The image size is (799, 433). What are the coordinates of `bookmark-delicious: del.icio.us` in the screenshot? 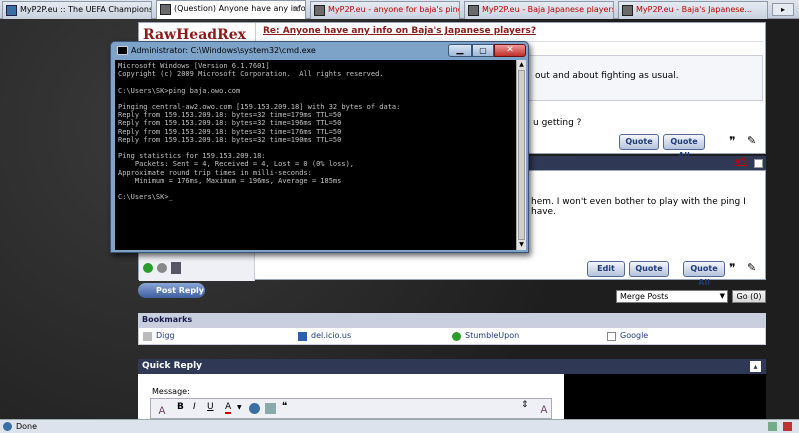 It's located at (331, 335).